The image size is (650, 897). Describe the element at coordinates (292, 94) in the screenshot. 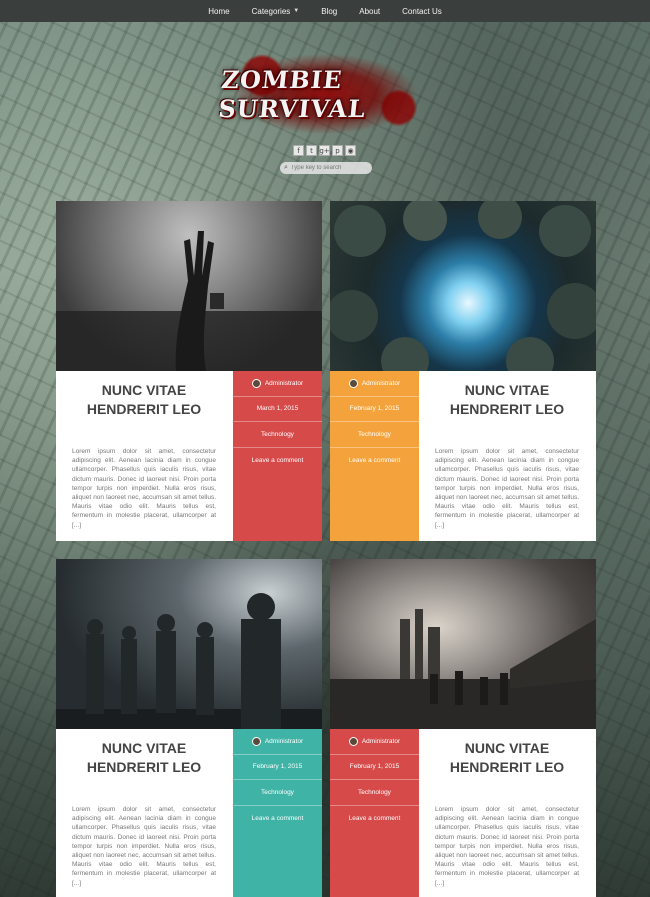

I see `logo-text: ZOMBIE SURVIVAL` at that location.